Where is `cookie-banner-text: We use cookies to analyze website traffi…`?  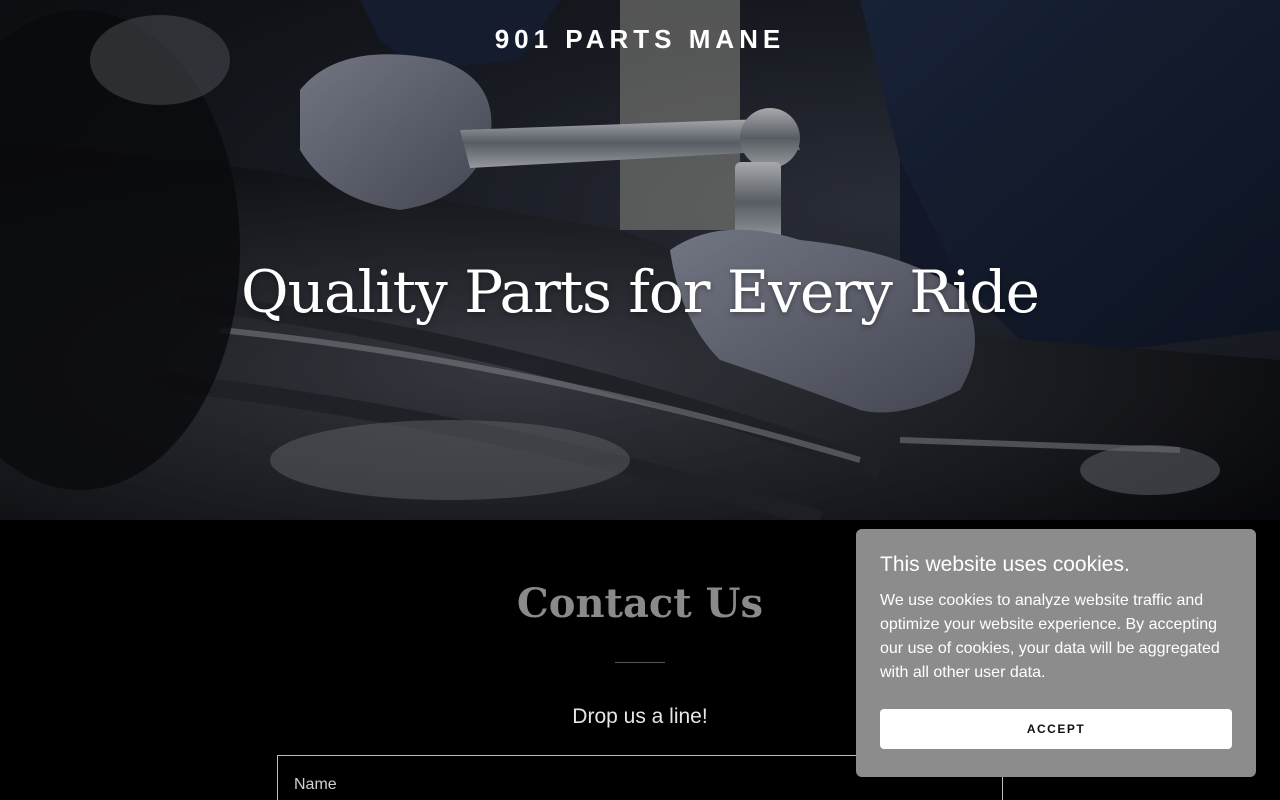 cookie-banner-text: We use cookies to analyze website traffi… is located at coordinates (1050, 636).